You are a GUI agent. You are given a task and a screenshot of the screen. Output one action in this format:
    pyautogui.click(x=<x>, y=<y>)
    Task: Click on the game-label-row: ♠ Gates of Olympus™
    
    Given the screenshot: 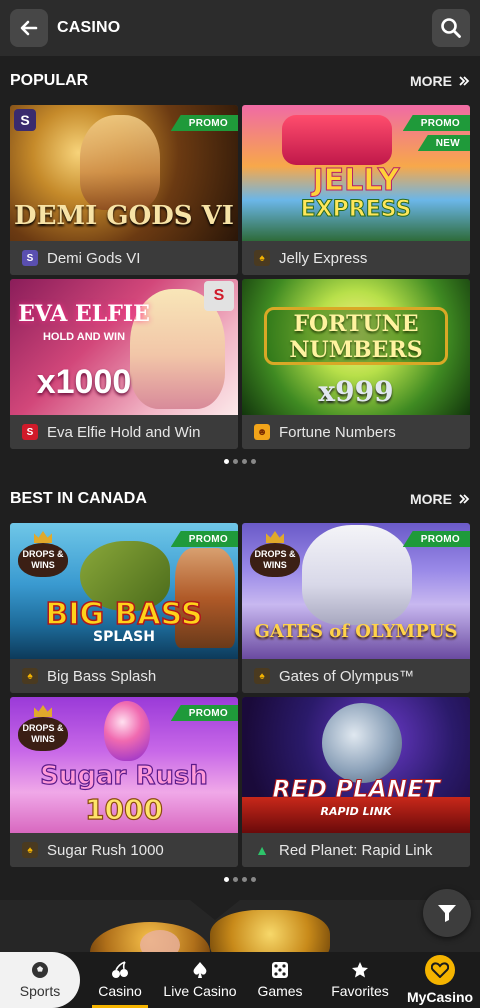 What is the action you would take?
    pyautogui.click(x=356, y=676)
    